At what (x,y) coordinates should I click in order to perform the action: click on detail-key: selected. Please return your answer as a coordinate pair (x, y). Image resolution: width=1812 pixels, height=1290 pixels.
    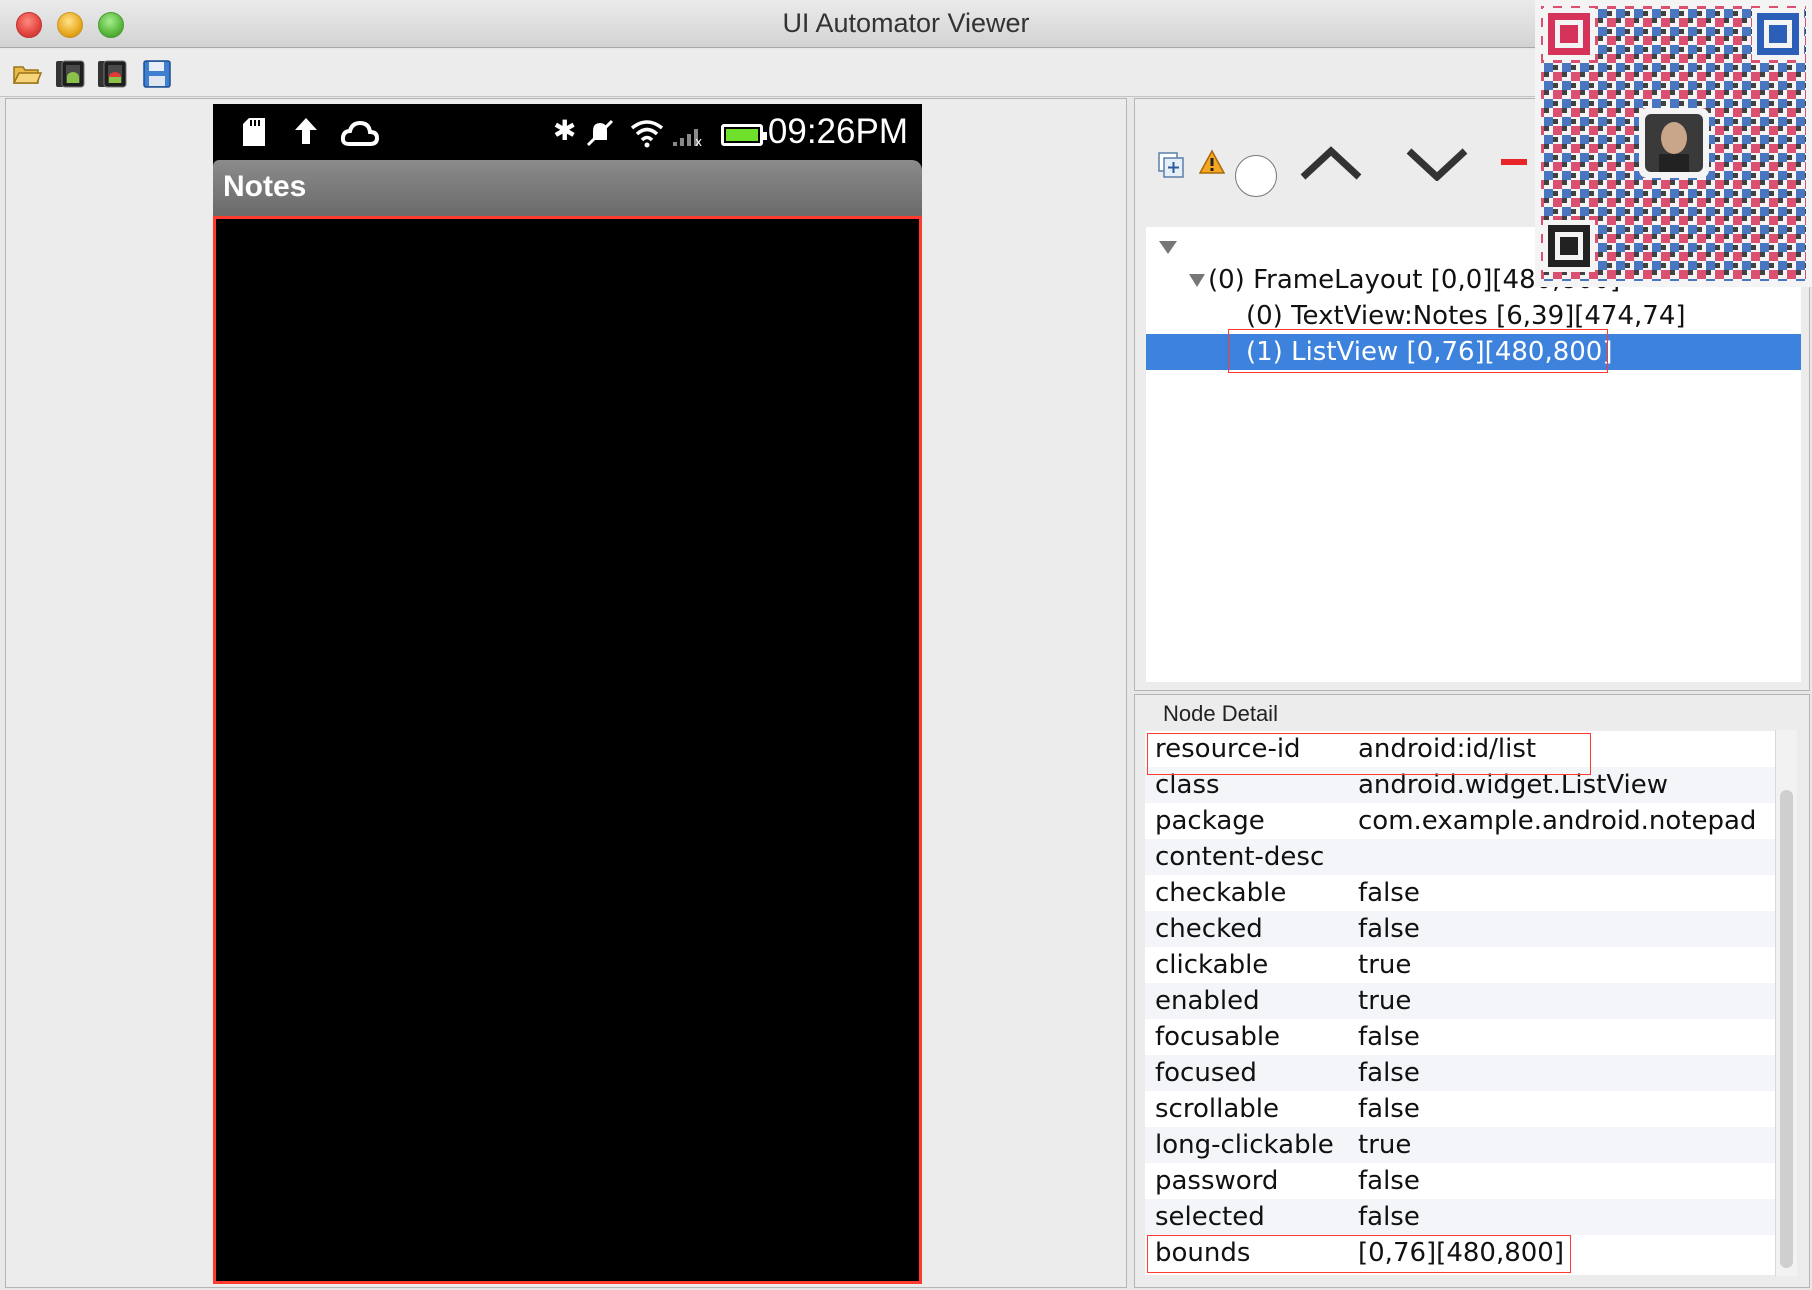
    Looking at the image, I should click on (1210, 1217).